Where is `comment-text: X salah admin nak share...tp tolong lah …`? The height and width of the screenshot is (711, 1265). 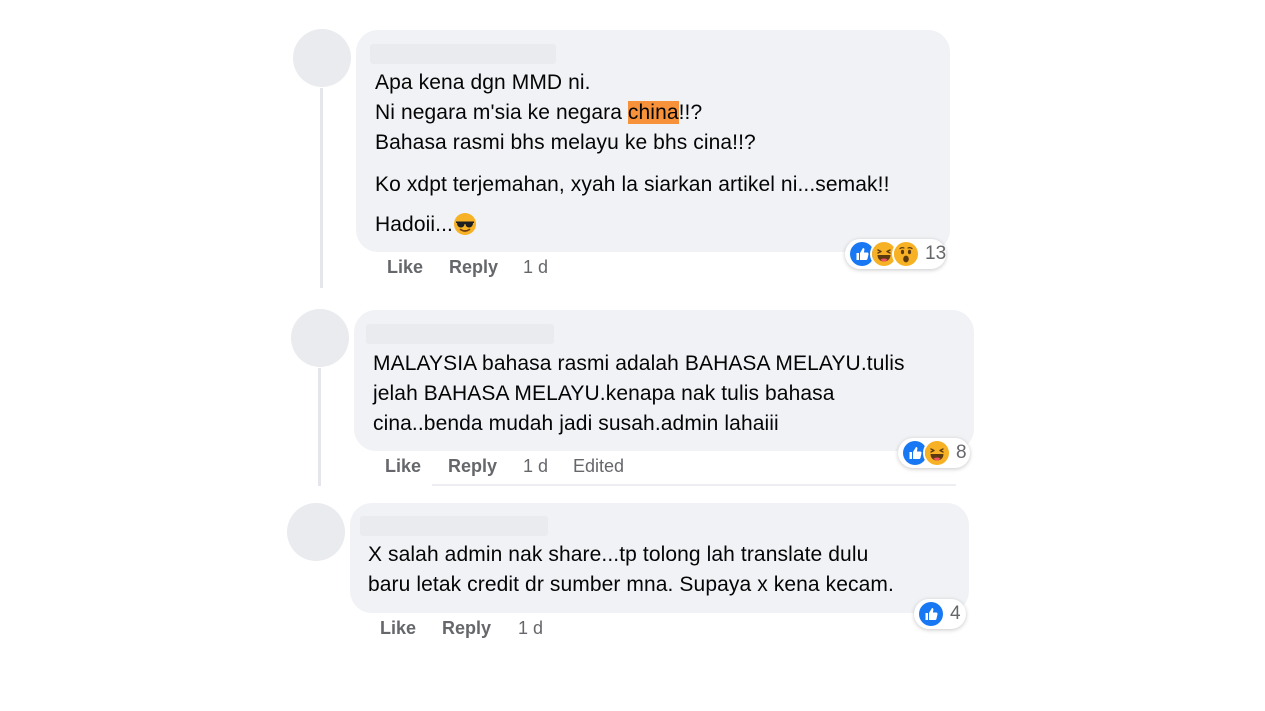 comment-text: X salah admin nak share...tp tolong lah … is located at coordinates (631, 570).